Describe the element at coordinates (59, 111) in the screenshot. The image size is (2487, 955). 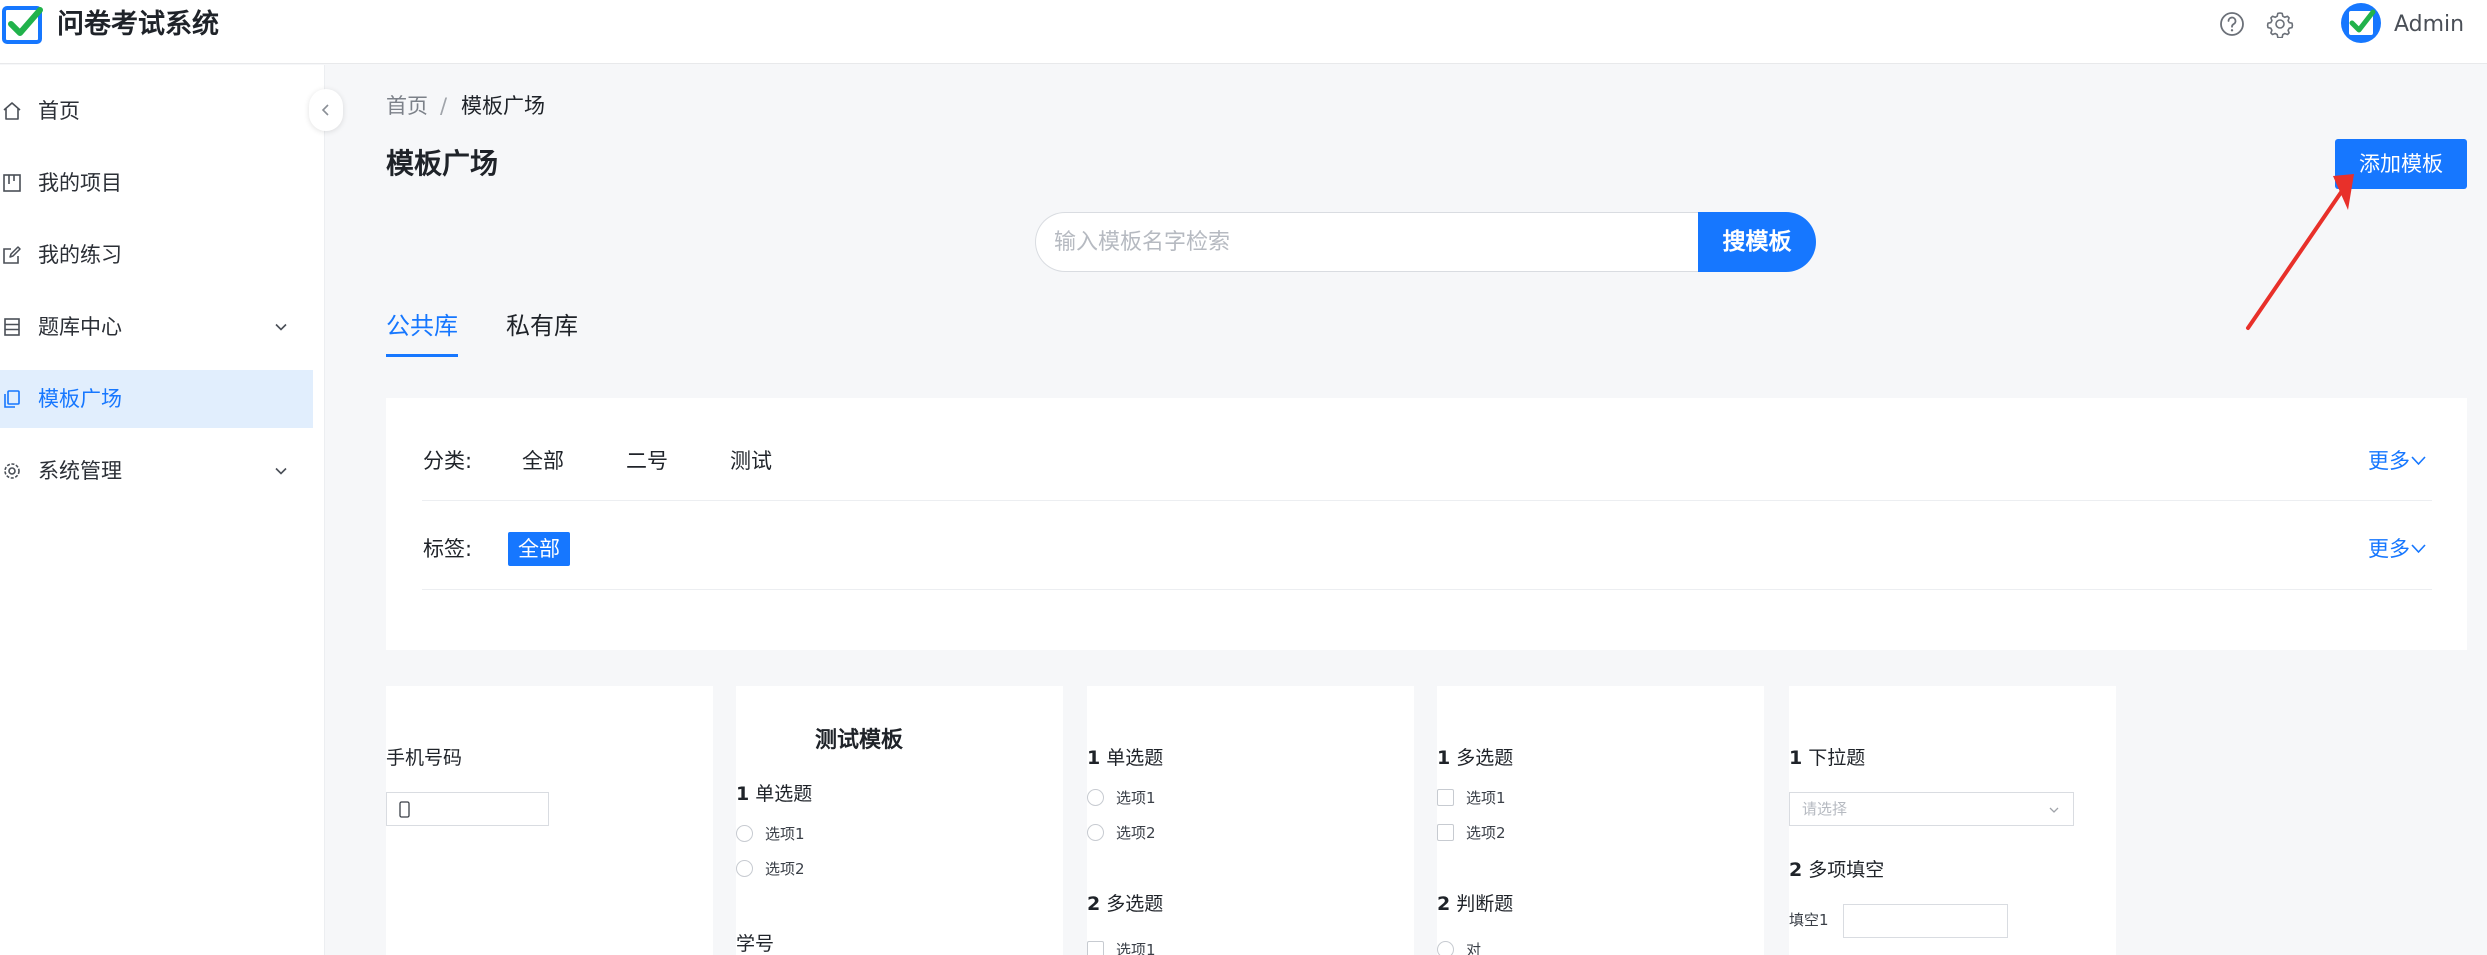
I see `sidebar-item-label: 首页` at that location.